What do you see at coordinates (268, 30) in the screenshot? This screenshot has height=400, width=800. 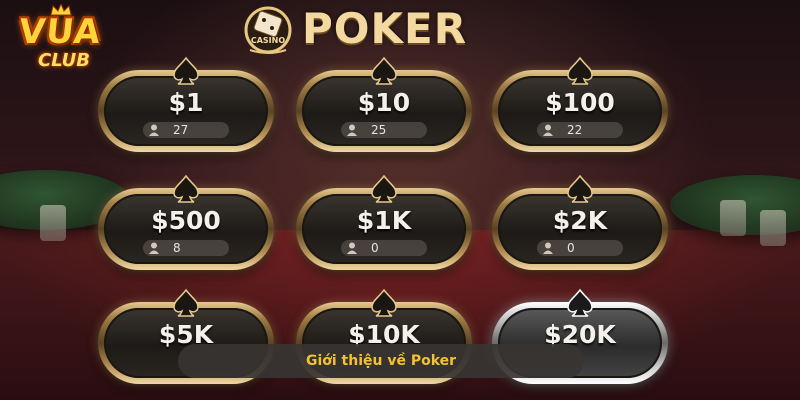 I see `casino-badge-icon` at bounding box center [268, 30].